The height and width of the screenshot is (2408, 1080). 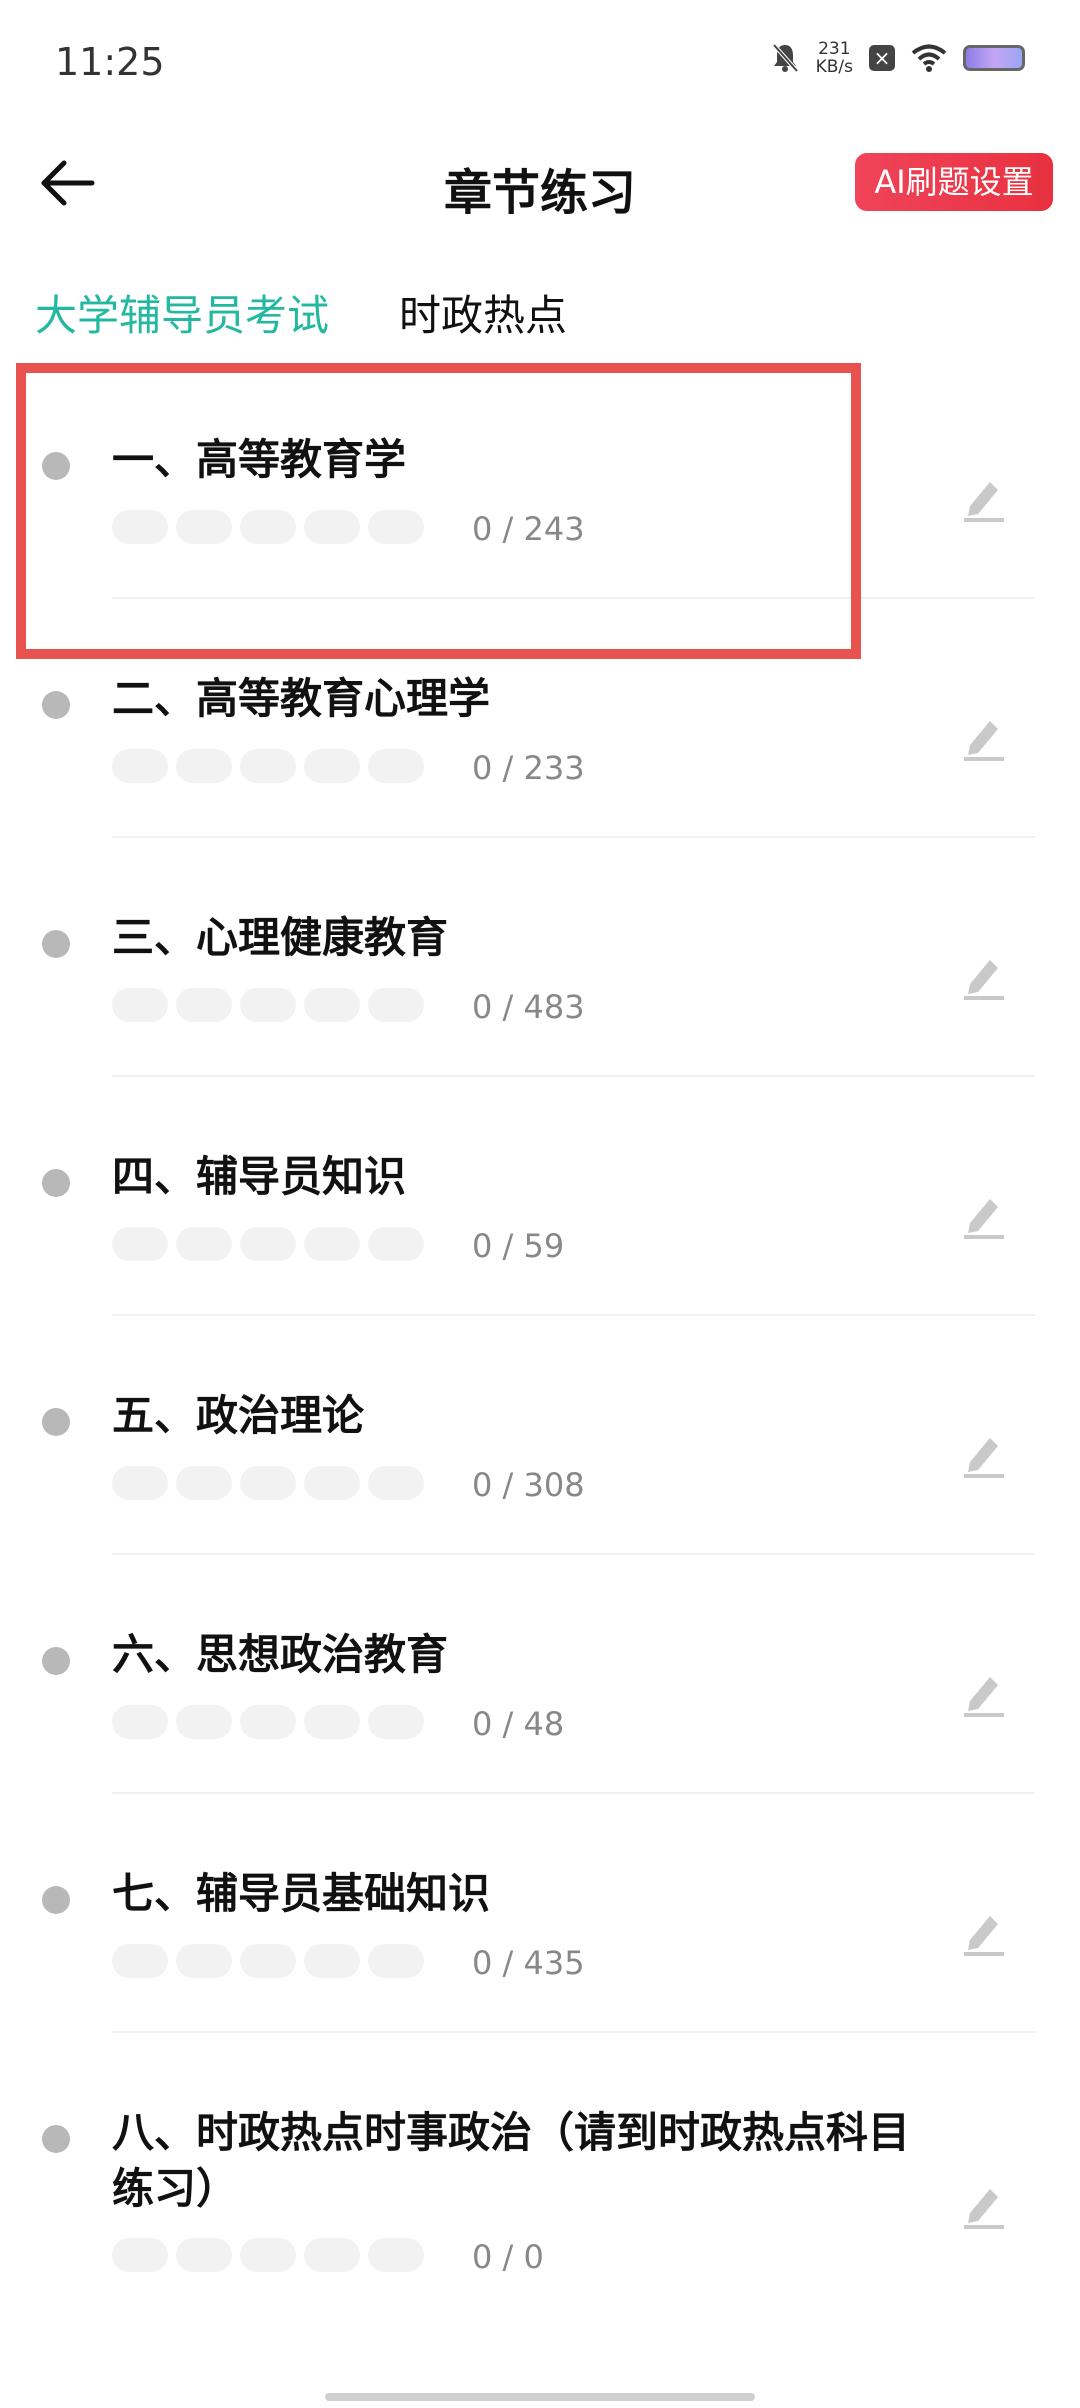 What do you see at coordinates (110, 62) in the screenshot?
I see `status-time: 11:25` at bounding box center [110, 62].